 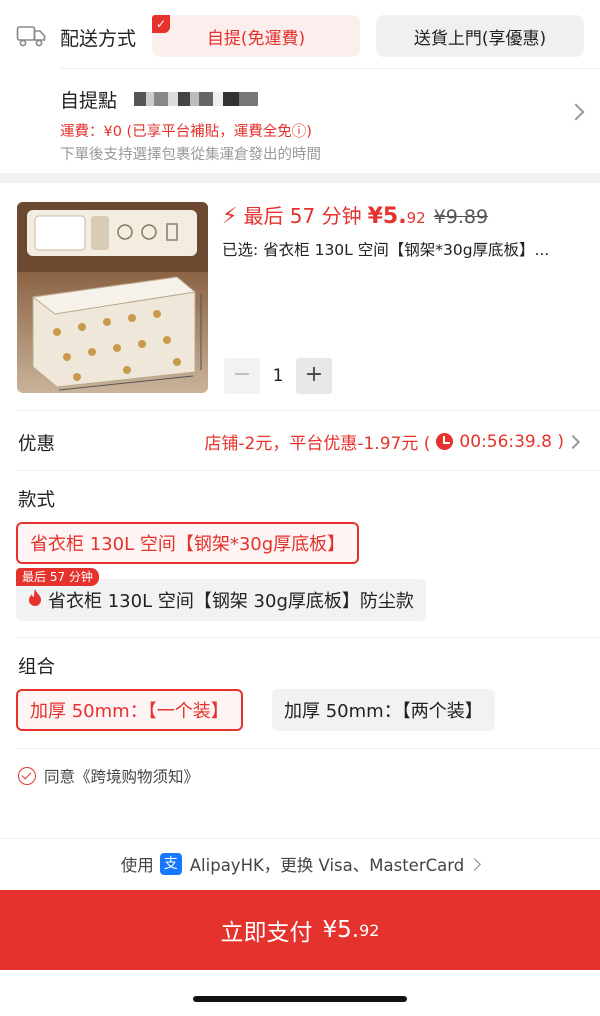 I want to click on discount-timer: 00:56:39.8 ), so click(x=511, y=441).